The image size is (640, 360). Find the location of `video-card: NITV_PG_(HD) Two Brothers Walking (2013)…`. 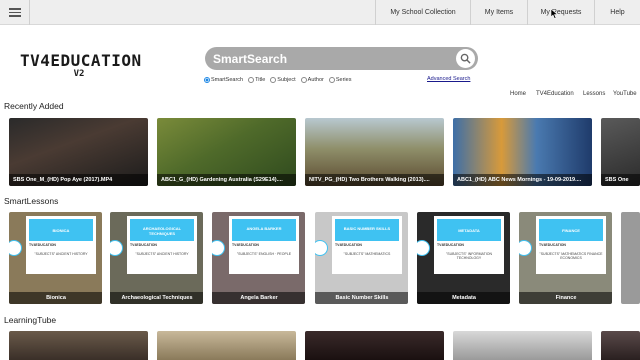

video-card: NITV_PG_(HD) Two Brothers Walking (2013)… is located at coordinates (374, 152).